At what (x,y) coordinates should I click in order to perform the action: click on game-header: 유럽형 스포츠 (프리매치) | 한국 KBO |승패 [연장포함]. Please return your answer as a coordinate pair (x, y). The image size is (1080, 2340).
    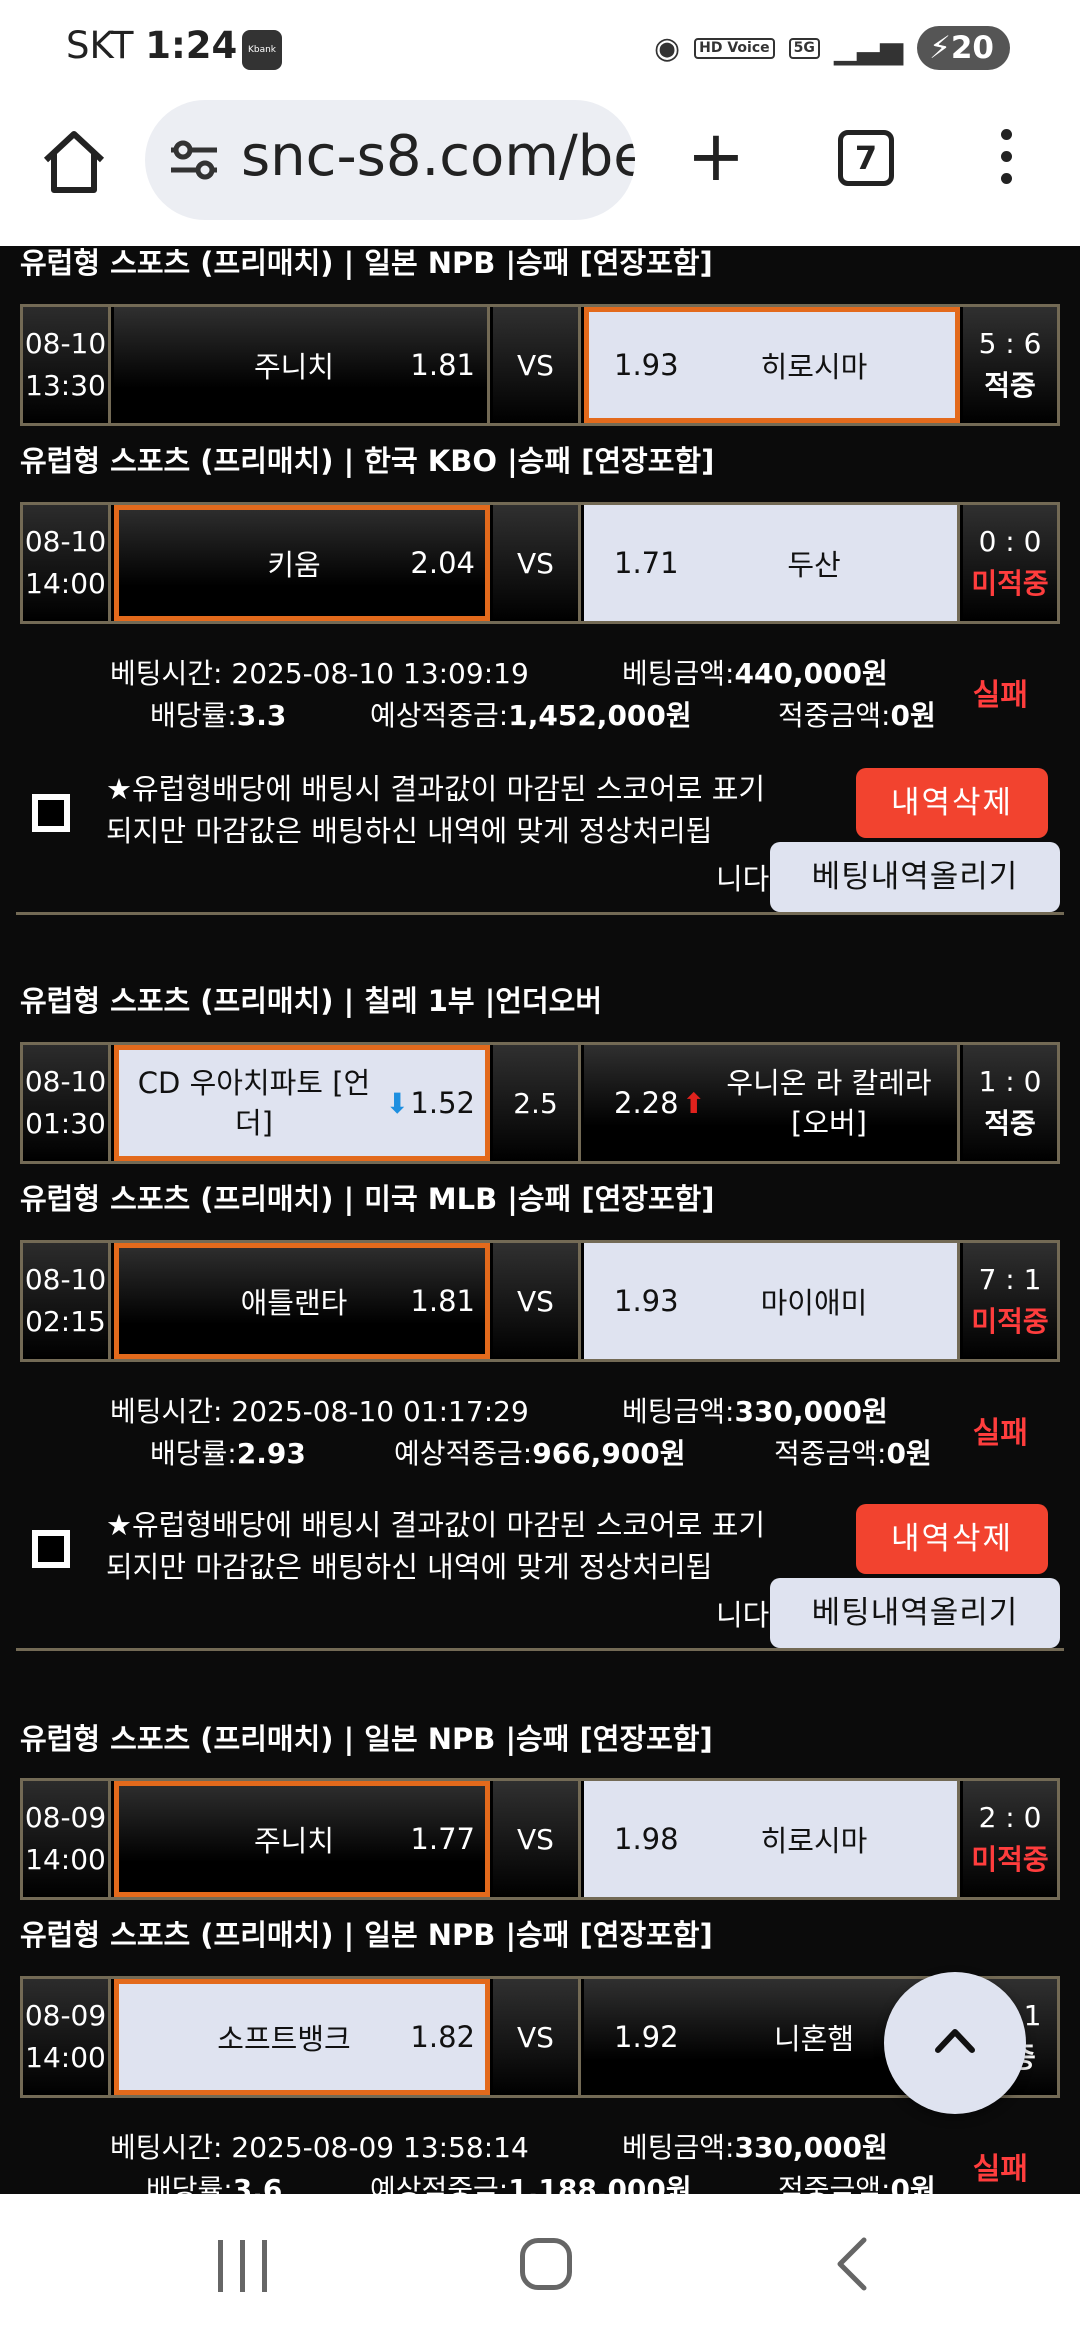
    Looking at the image, I should click on (367, 461).